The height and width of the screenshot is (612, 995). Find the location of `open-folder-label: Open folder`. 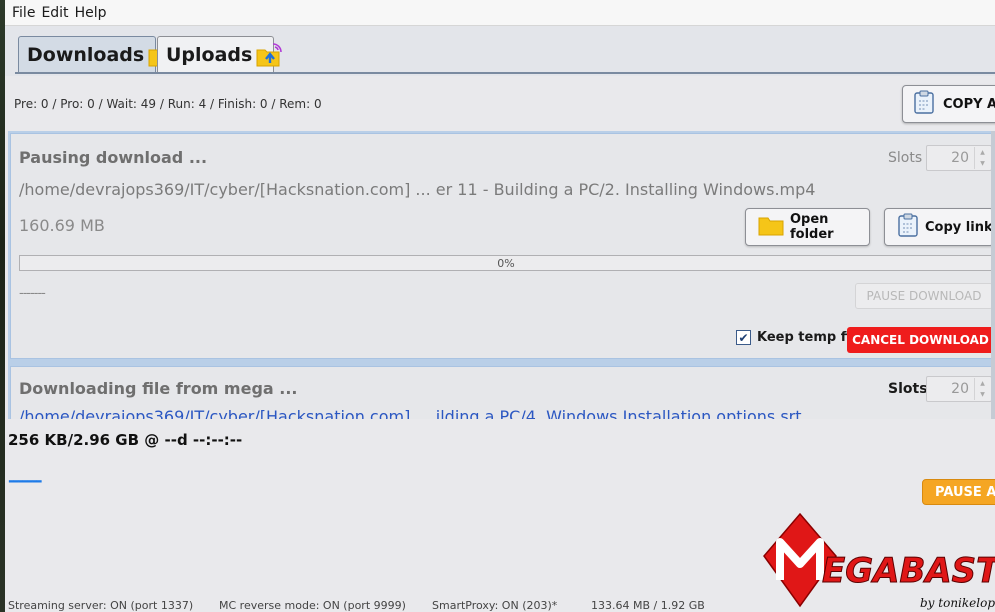

open-folder-label: Open folder is located at coordinates (812, 227).